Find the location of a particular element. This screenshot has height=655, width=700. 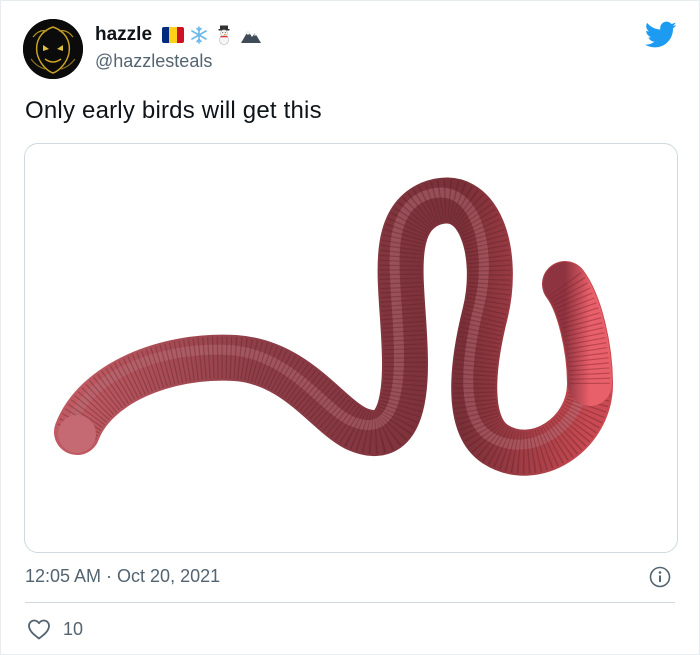

author-name-row: hazzle is located at coordinates (178, 35).